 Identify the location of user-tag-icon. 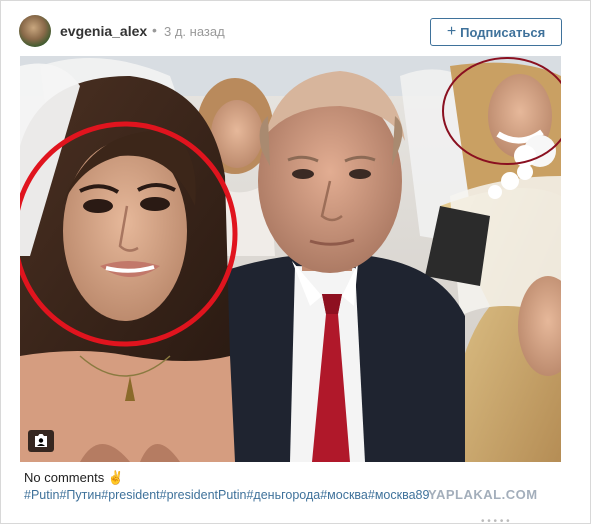
(41, 441).